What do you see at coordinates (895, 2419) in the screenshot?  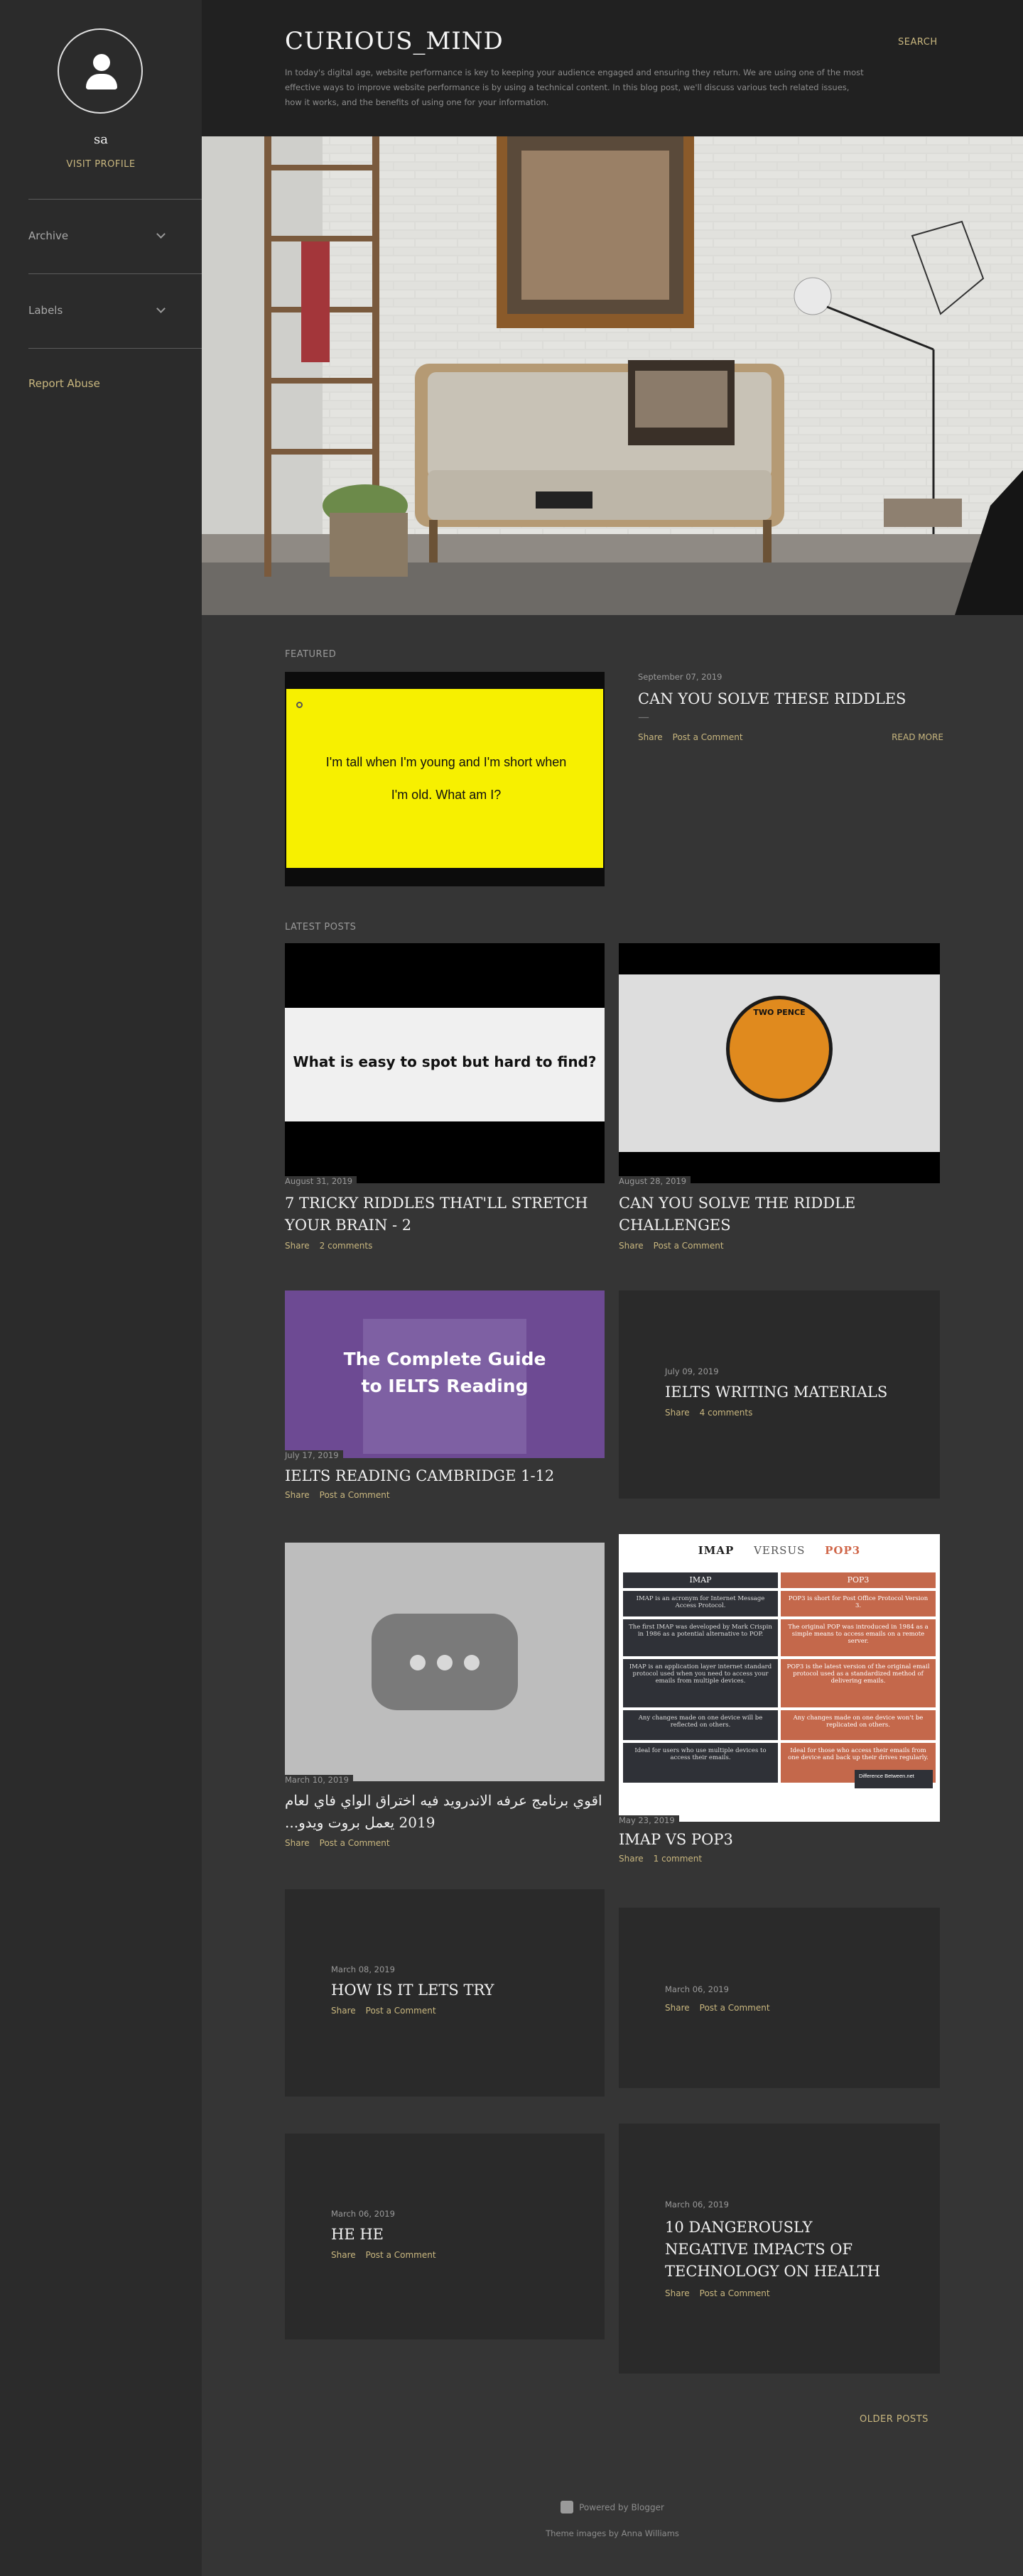 I see `older-posts-link: OLDER POSTS` at bounding box center [895, 2419].